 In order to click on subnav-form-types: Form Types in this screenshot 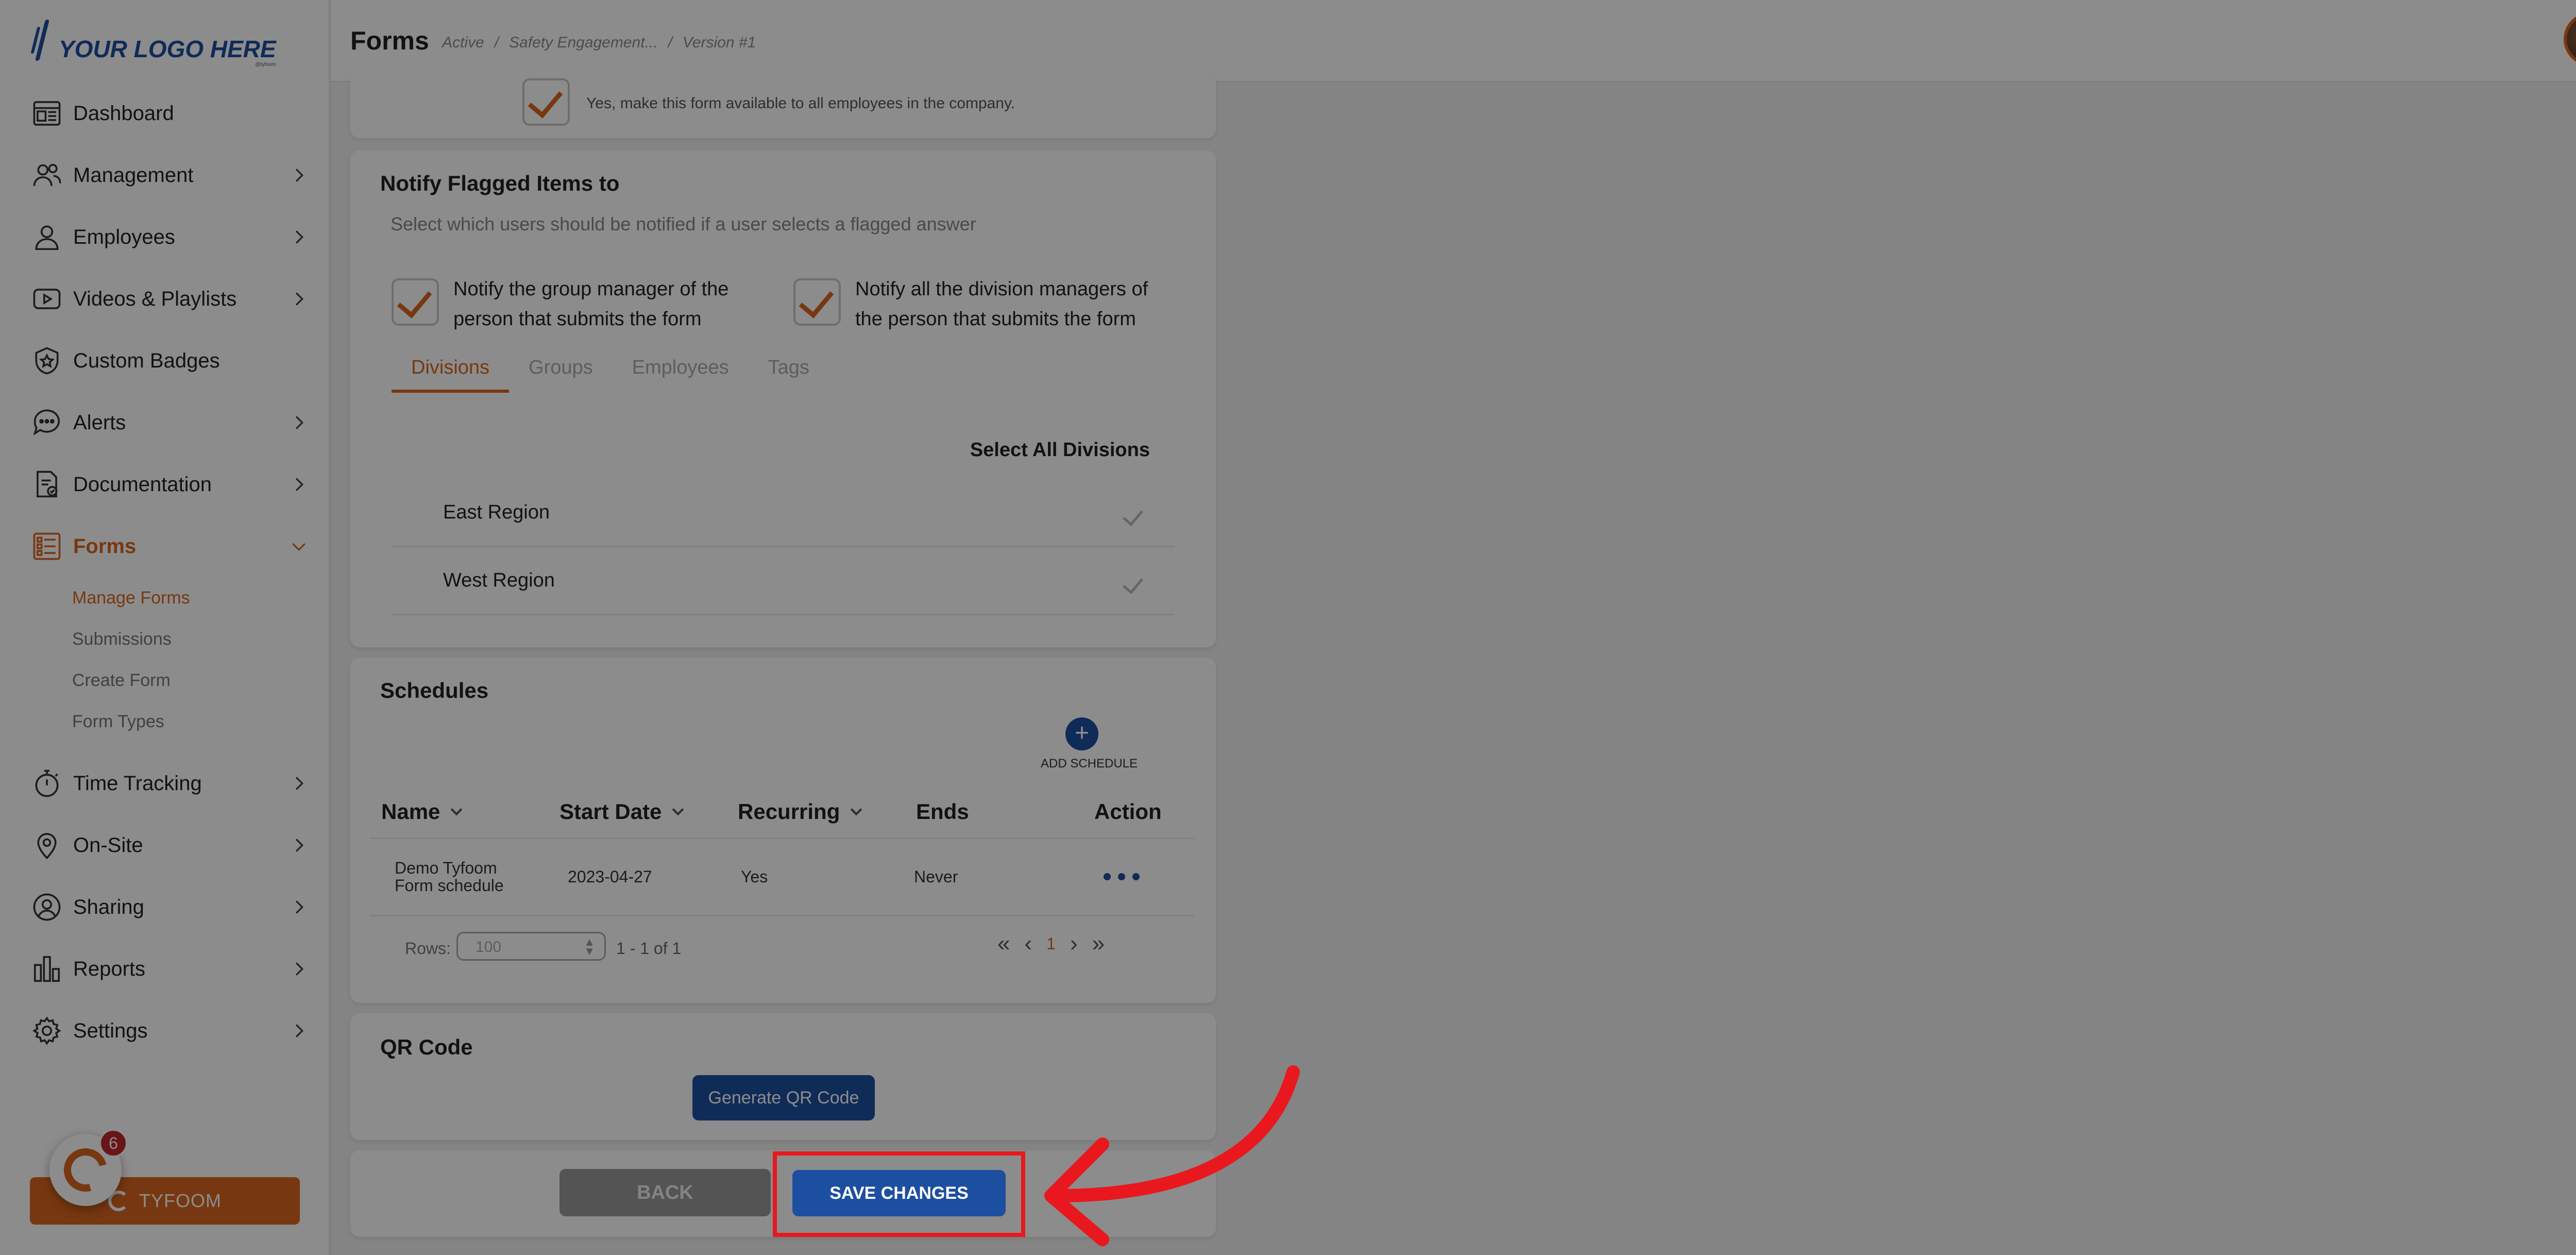, I will do `click(201, 722)`.